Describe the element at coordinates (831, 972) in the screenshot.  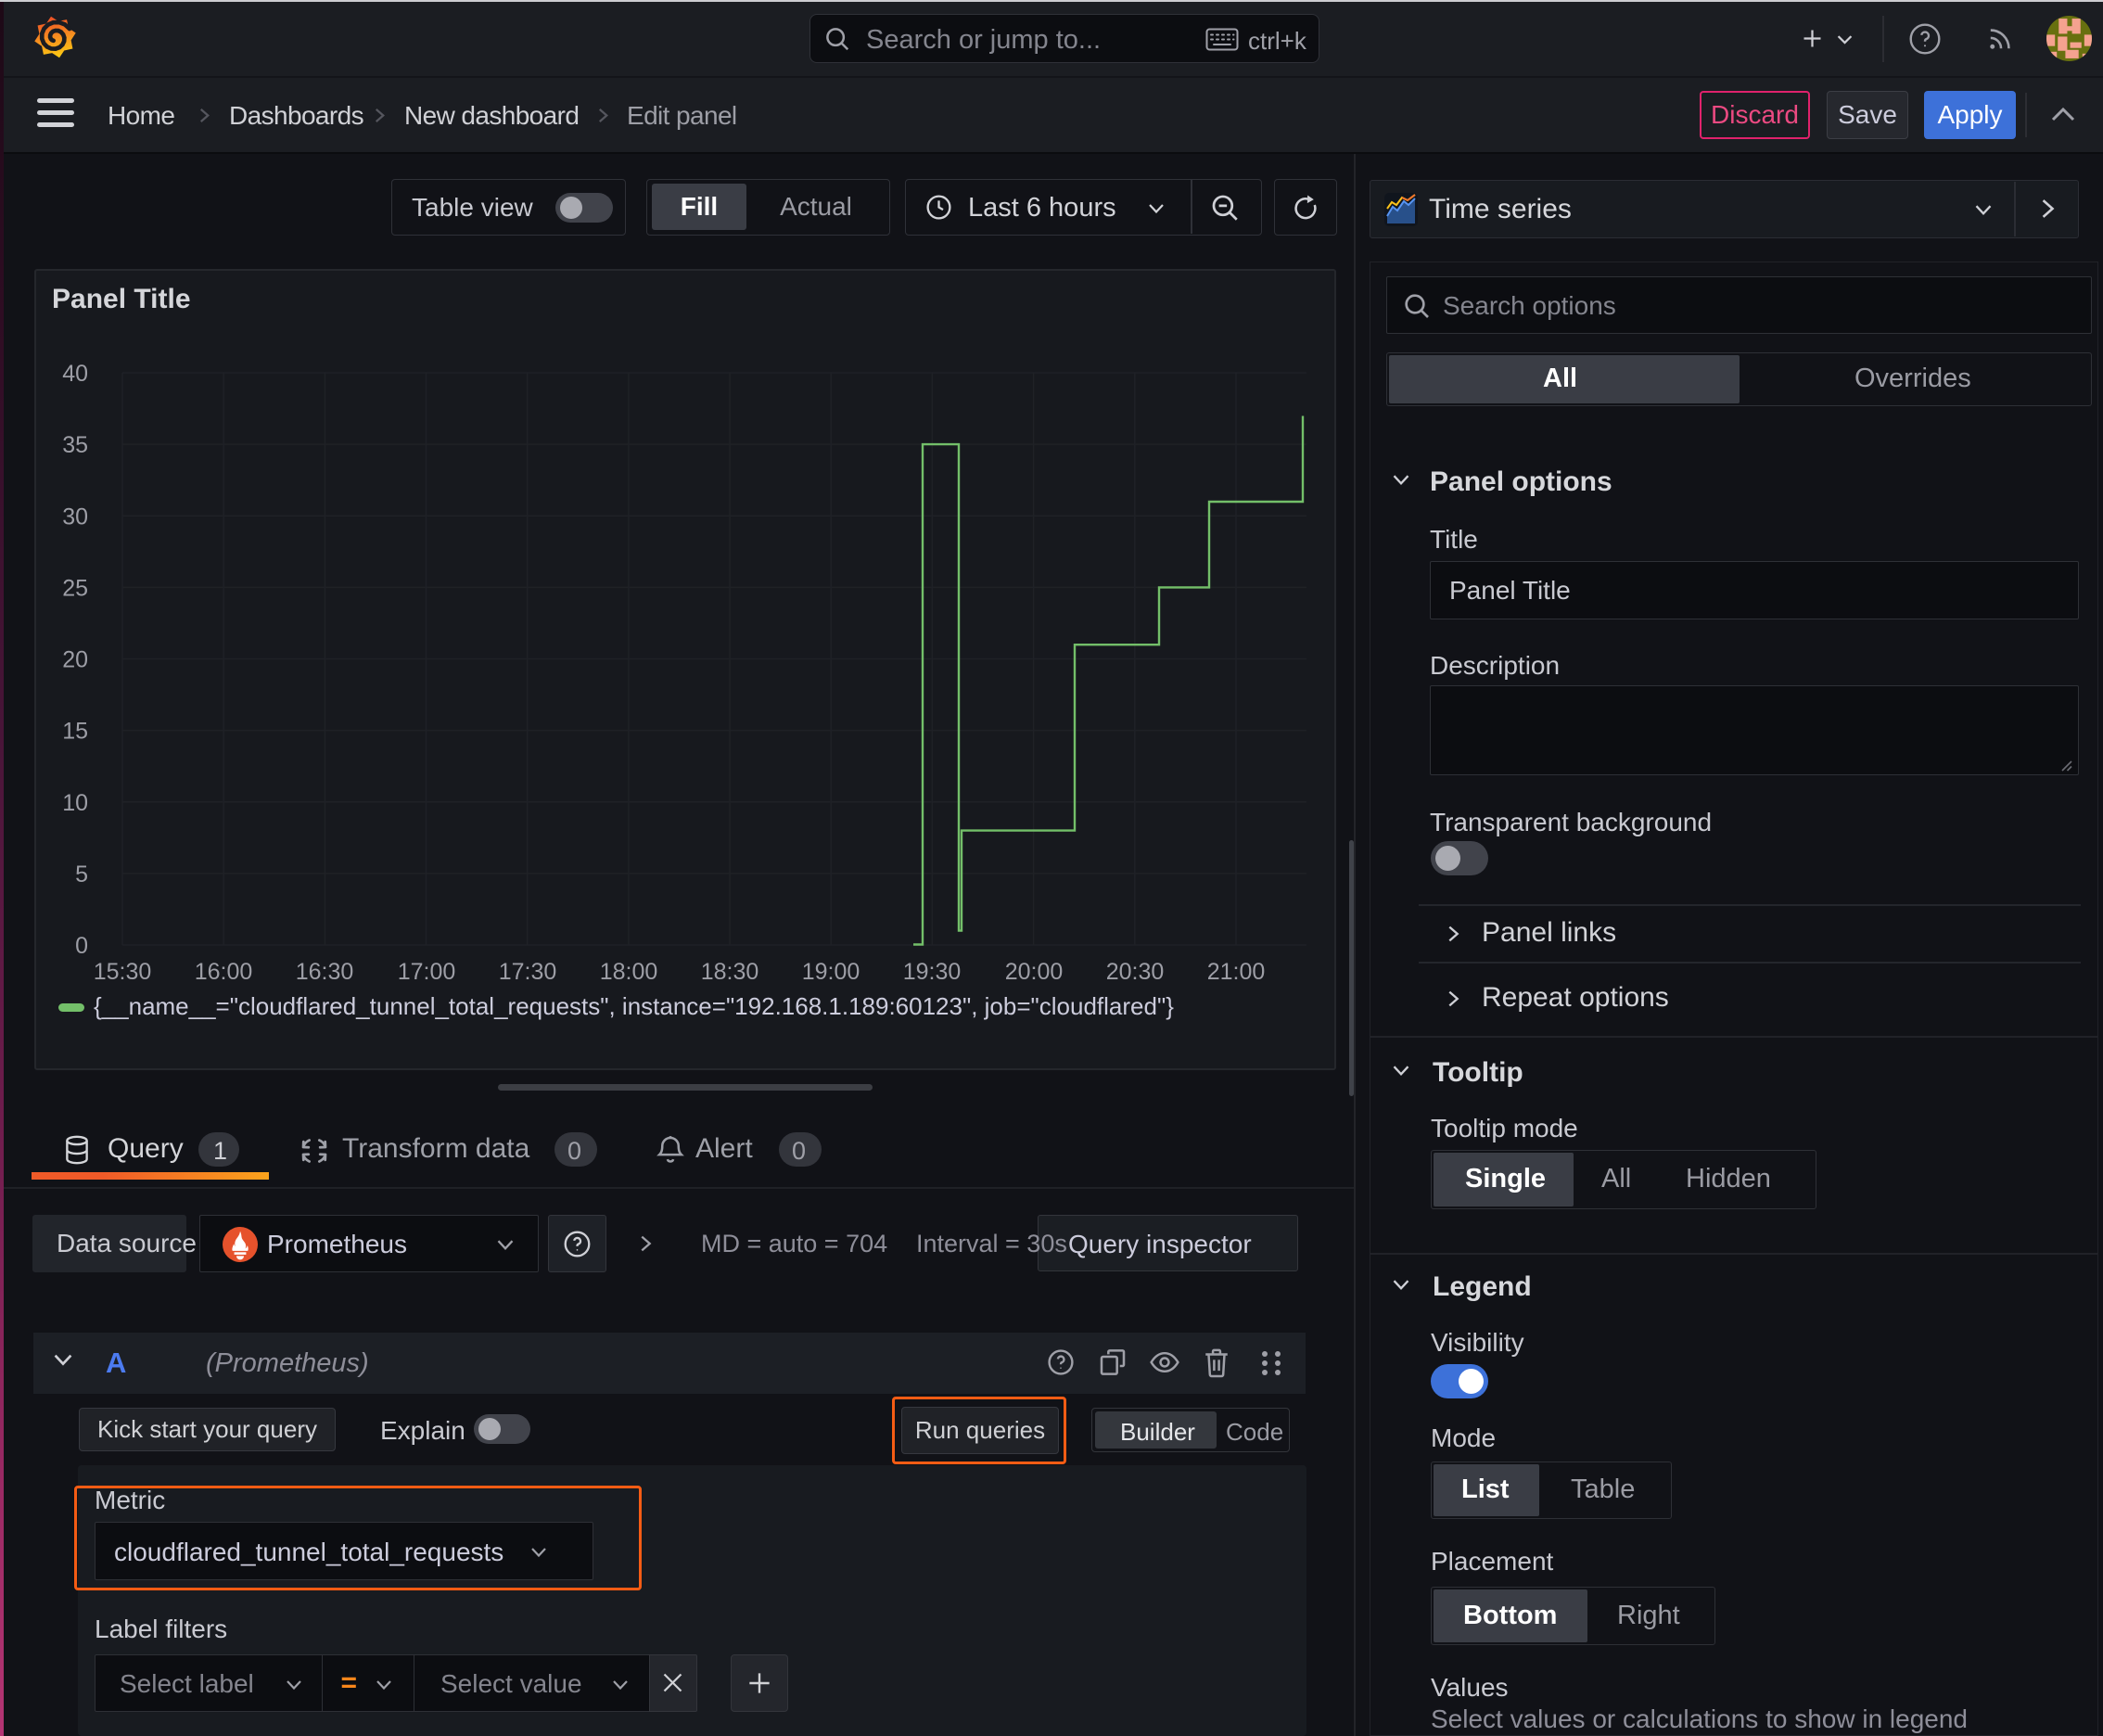
I see `svg-text: 19:00` at that location.